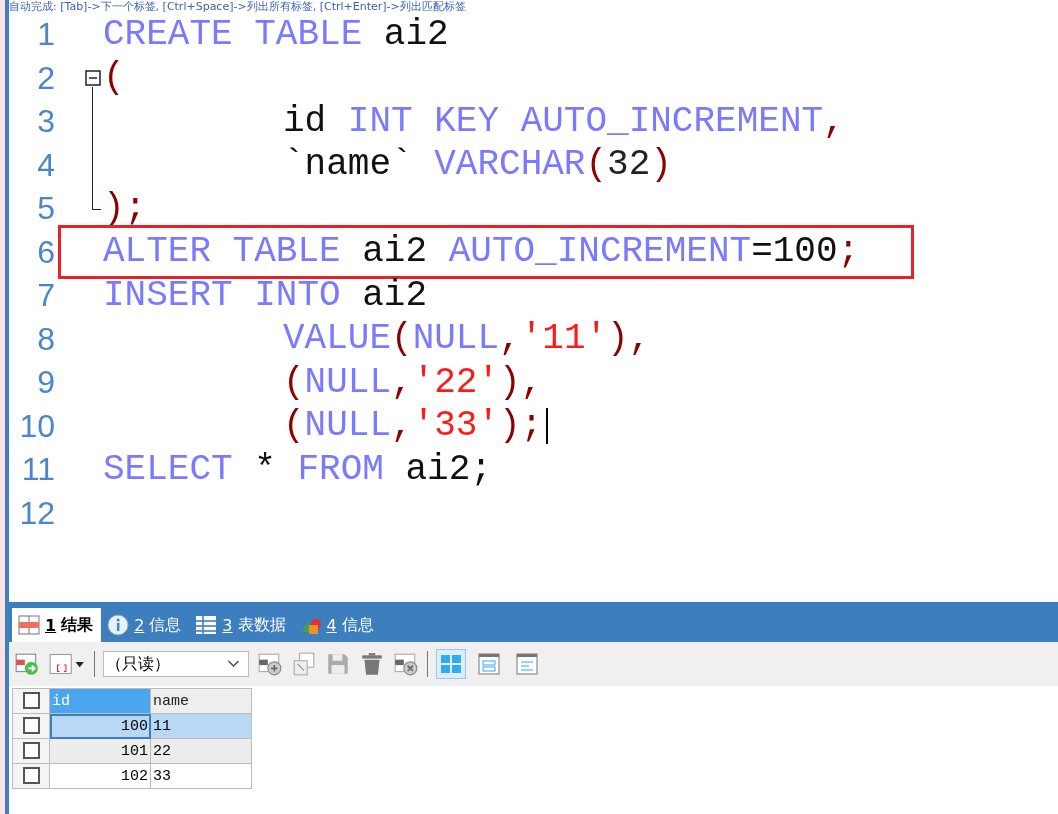  What do you see at coordinates (114, 78) in the screenshot?
I see `code-line: (` at bounding box center [114, 78].